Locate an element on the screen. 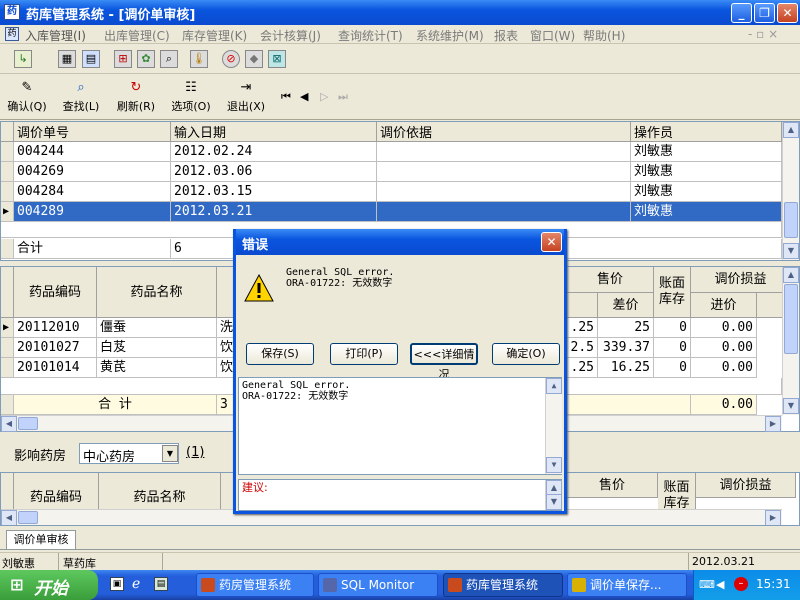 The width and height of the screenshot is (800, 600). cell-name: 僵蚕 is located at coordinates (157, 328).